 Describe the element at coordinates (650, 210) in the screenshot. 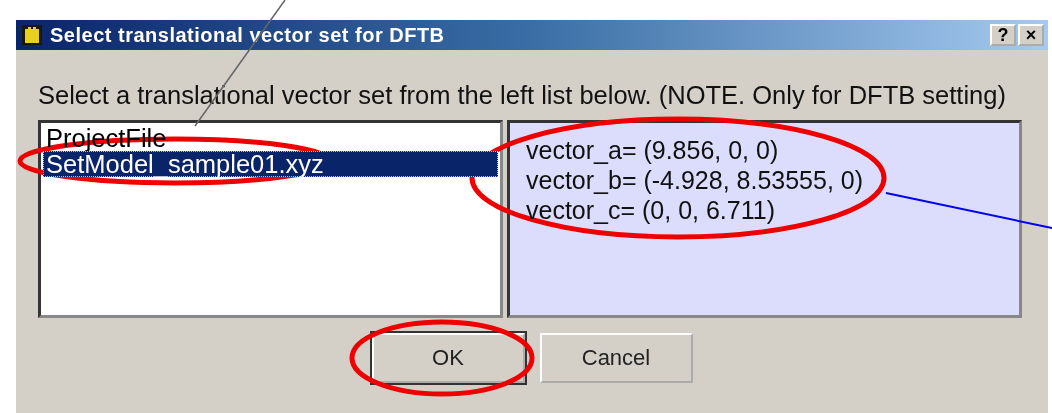

I see `vector-text: vector_c= (0, 0, 6.711)` at that location.